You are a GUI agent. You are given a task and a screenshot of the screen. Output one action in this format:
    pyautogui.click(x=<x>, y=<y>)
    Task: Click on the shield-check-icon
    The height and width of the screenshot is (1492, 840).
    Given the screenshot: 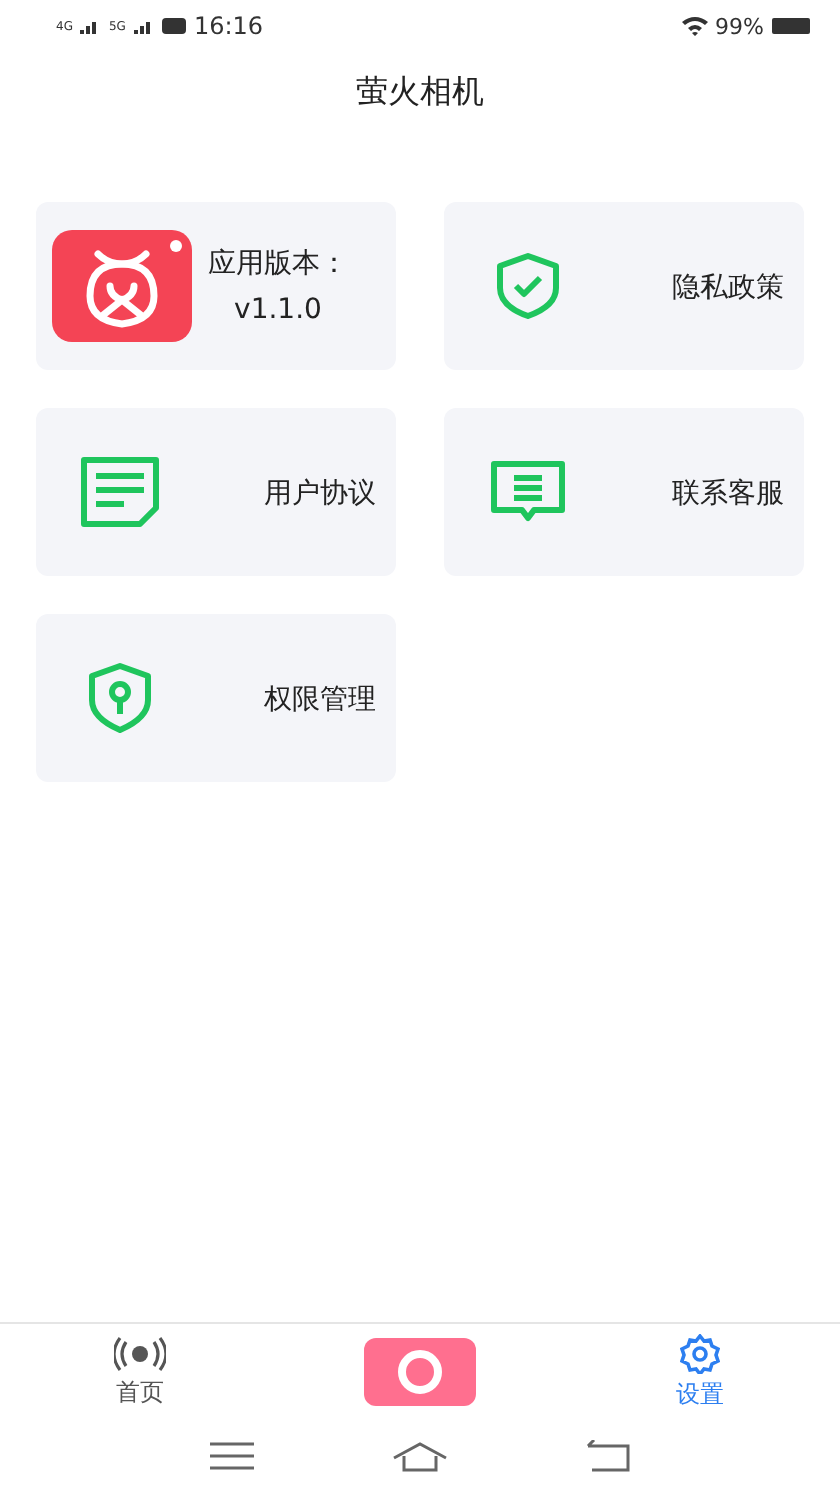 What is the action you would take?
    pyautogui.click(x=528, y=286)
    